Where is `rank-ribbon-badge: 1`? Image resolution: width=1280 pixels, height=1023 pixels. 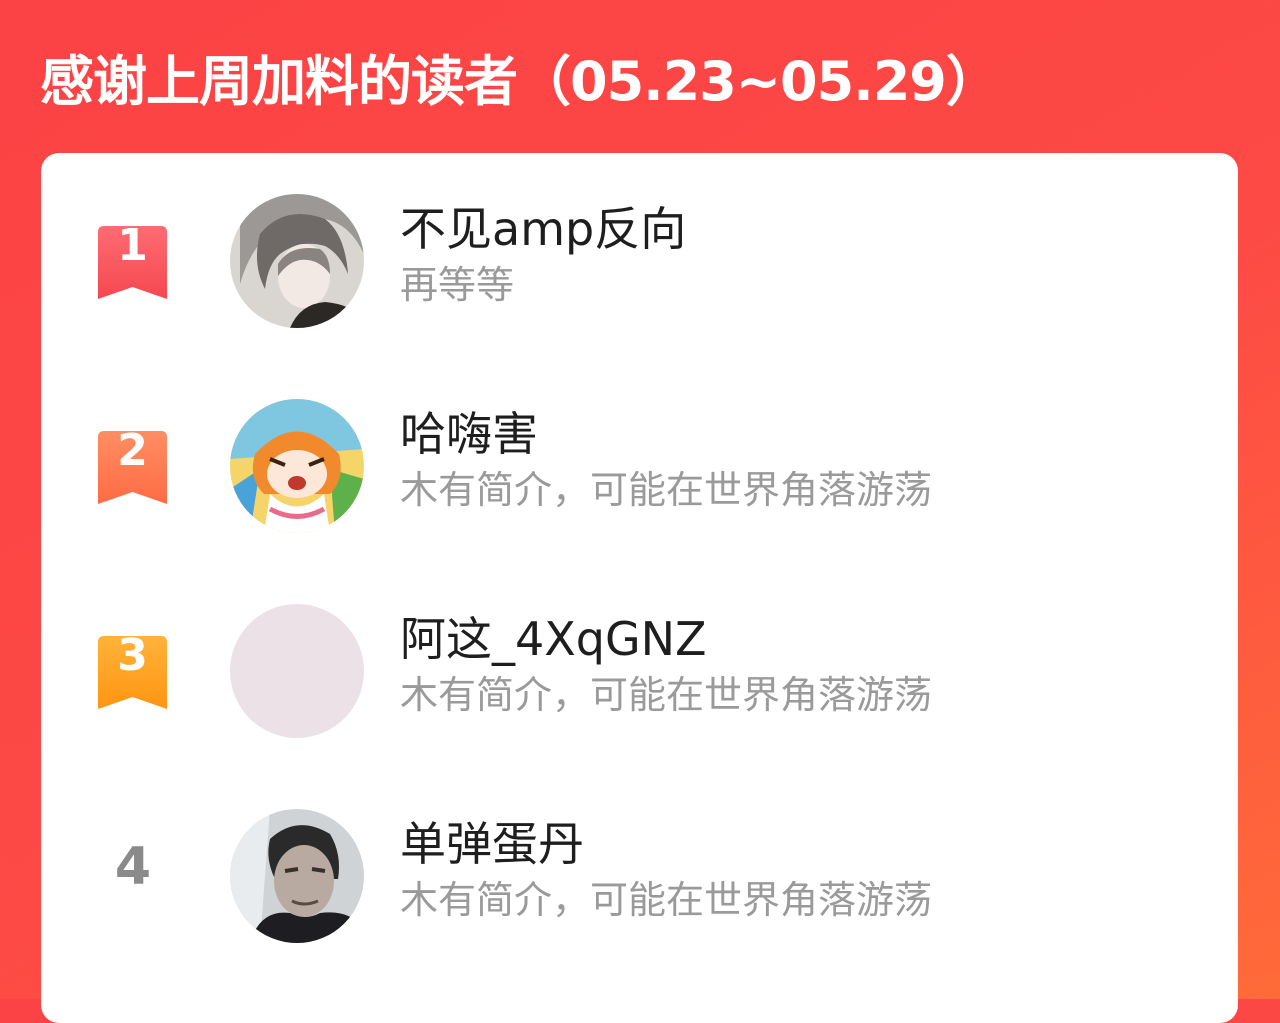
rank-ribbon-badge: 1 is located at coordinates (132, 260).